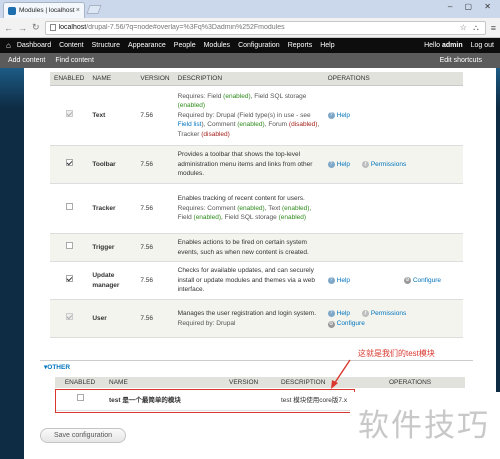 Image resolution: width=500 pixels, height=459 pixels. I want to click on browser-menu-icon: ≡, so click(493, 28).